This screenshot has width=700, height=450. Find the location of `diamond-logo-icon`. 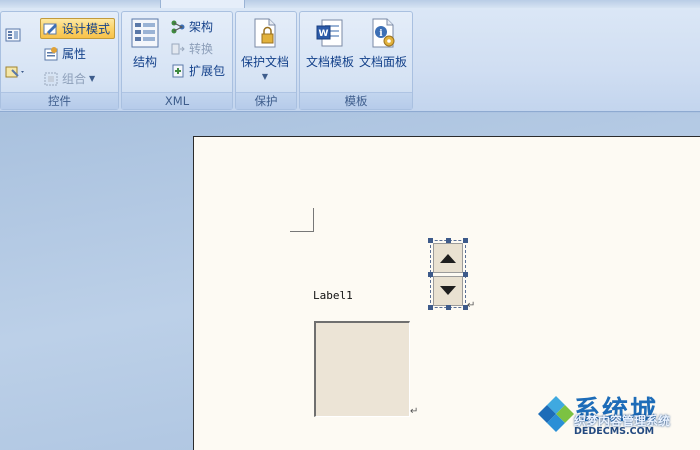

diamond-logo-icon is located at coordinates (556, 414).